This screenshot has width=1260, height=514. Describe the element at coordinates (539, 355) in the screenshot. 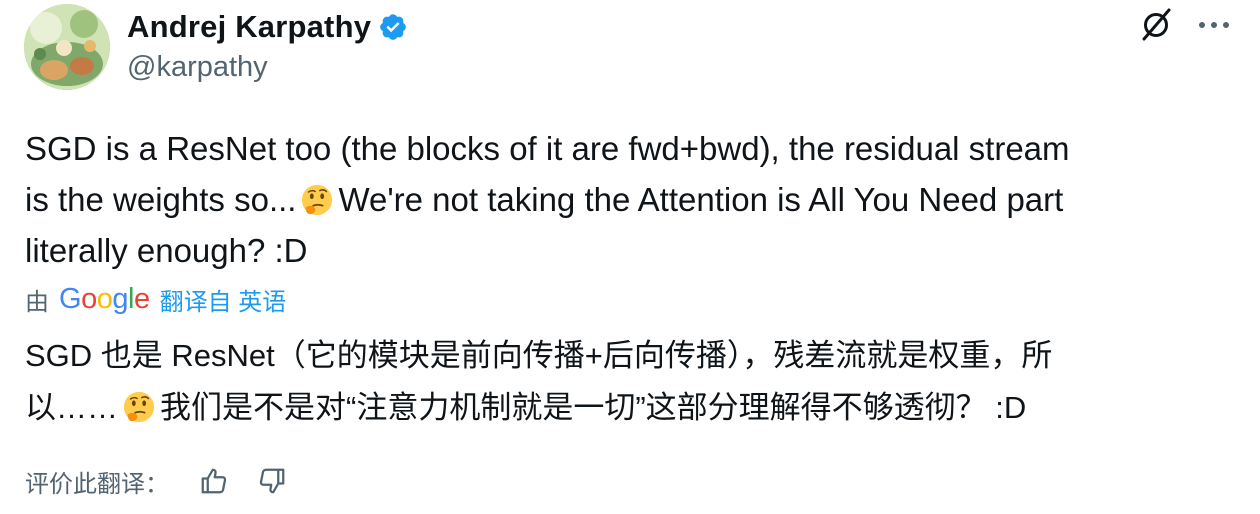

I see `translation-line: SGD 也是 ResNet（它的模块是前向传播+后向传播），残差流就是权重，所` at that location.